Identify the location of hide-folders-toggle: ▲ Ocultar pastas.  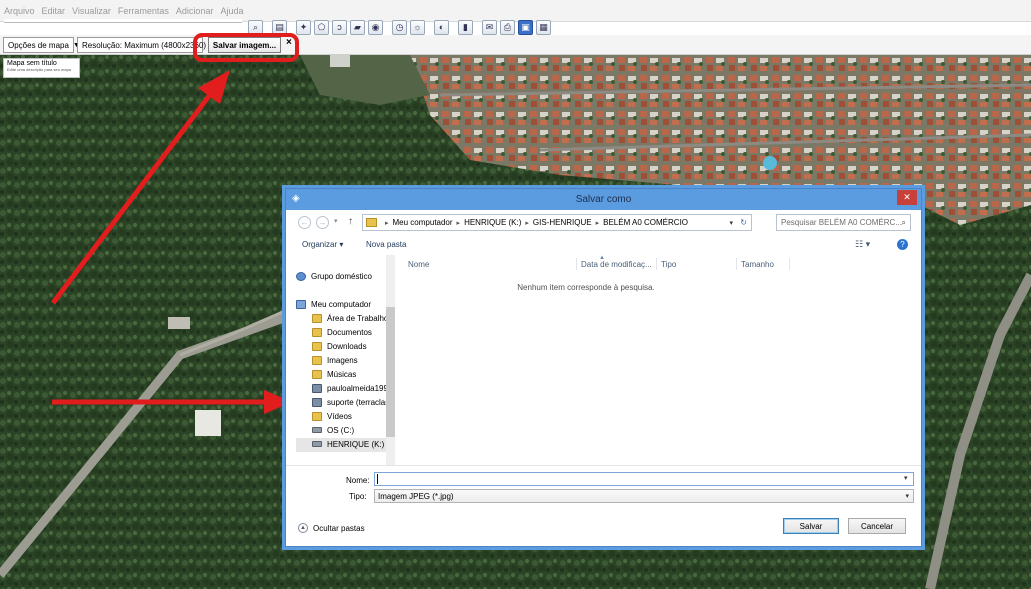
(331, 528).